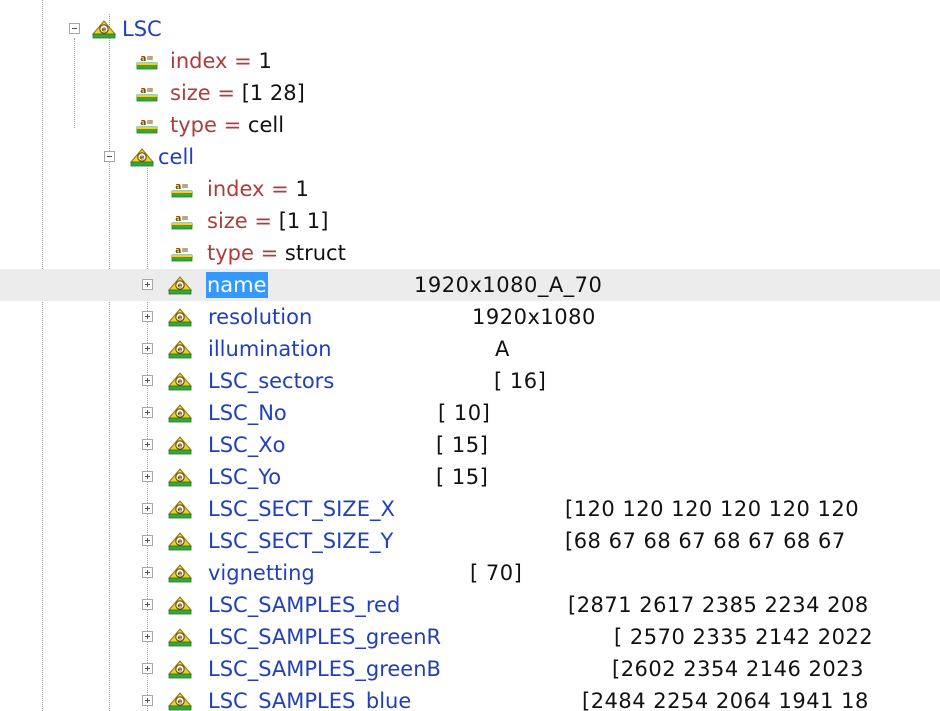  Describe the element at coordinates (470, 445) in the screenshot. I see `tree-field-row: e LSC_Xo [ 15]` at that location.